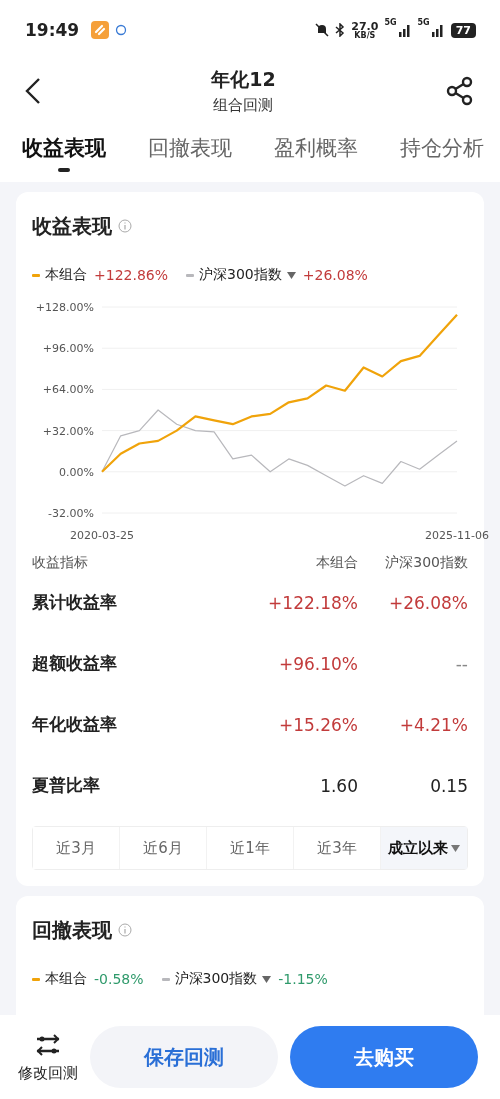 Image resolution: width=500 pixels, height=1099 pixels. Describe the element at coordinates (131, 275) in the screenshot. I see `legend-value: +122.86%` at that location.